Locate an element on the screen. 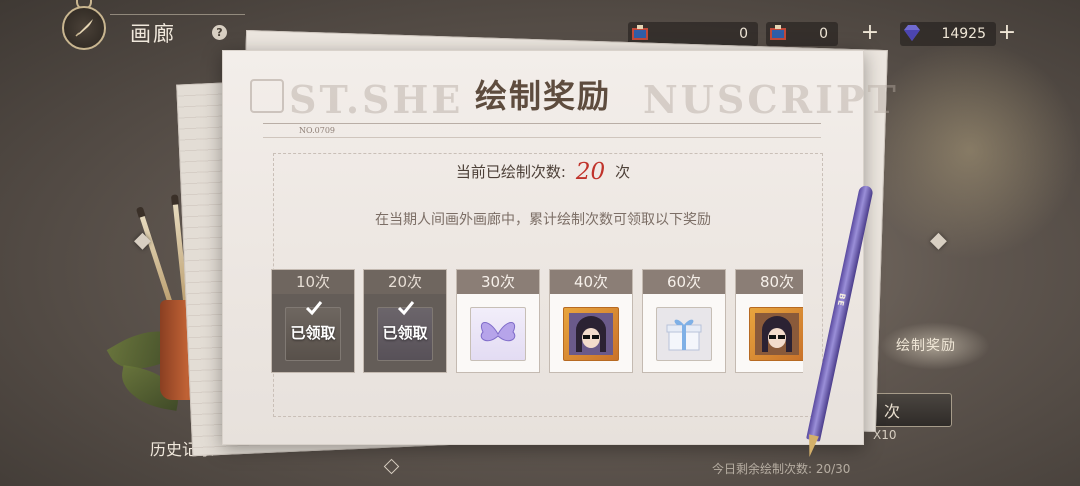  help-icon: ? is located at coordinates (219, 32).